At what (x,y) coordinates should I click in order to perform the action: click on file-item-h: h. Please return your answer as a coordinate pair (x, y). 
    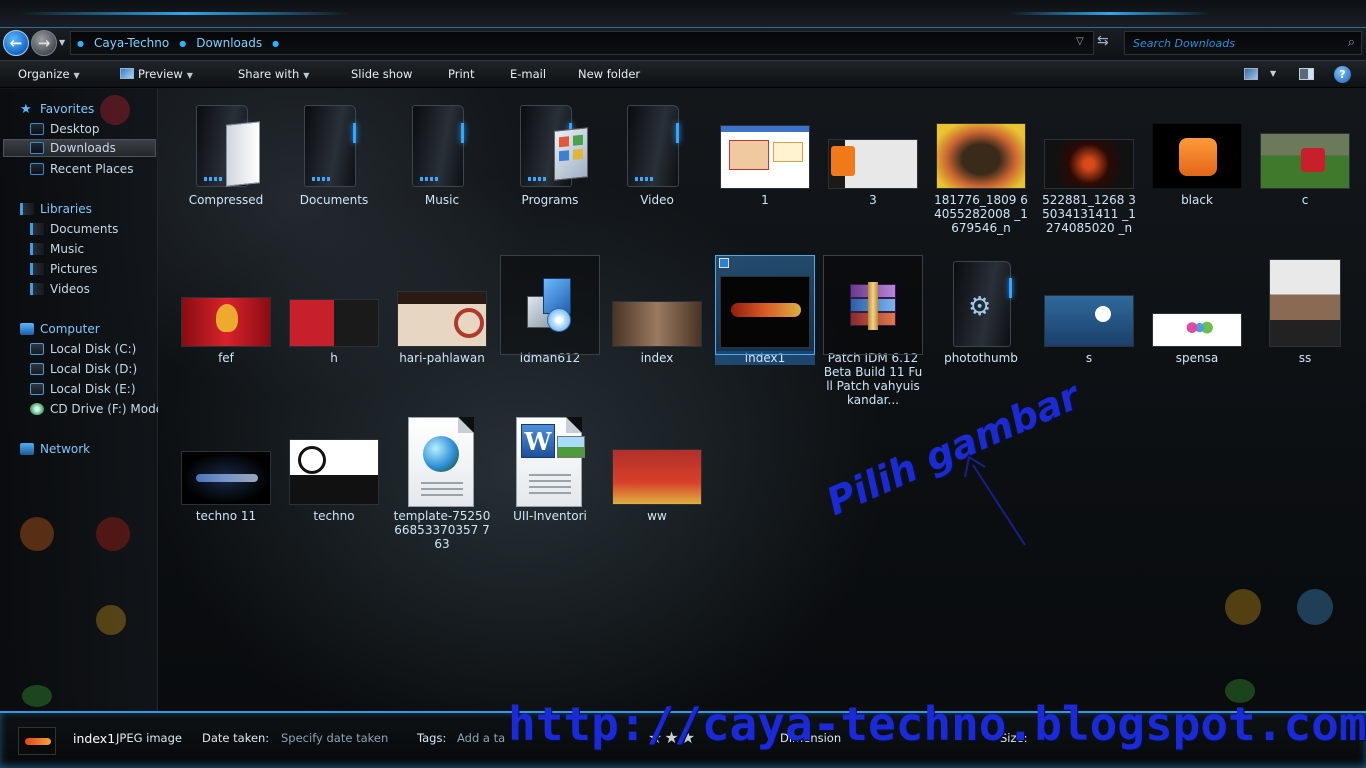
    Looking at the image, I should click on (334, 310).